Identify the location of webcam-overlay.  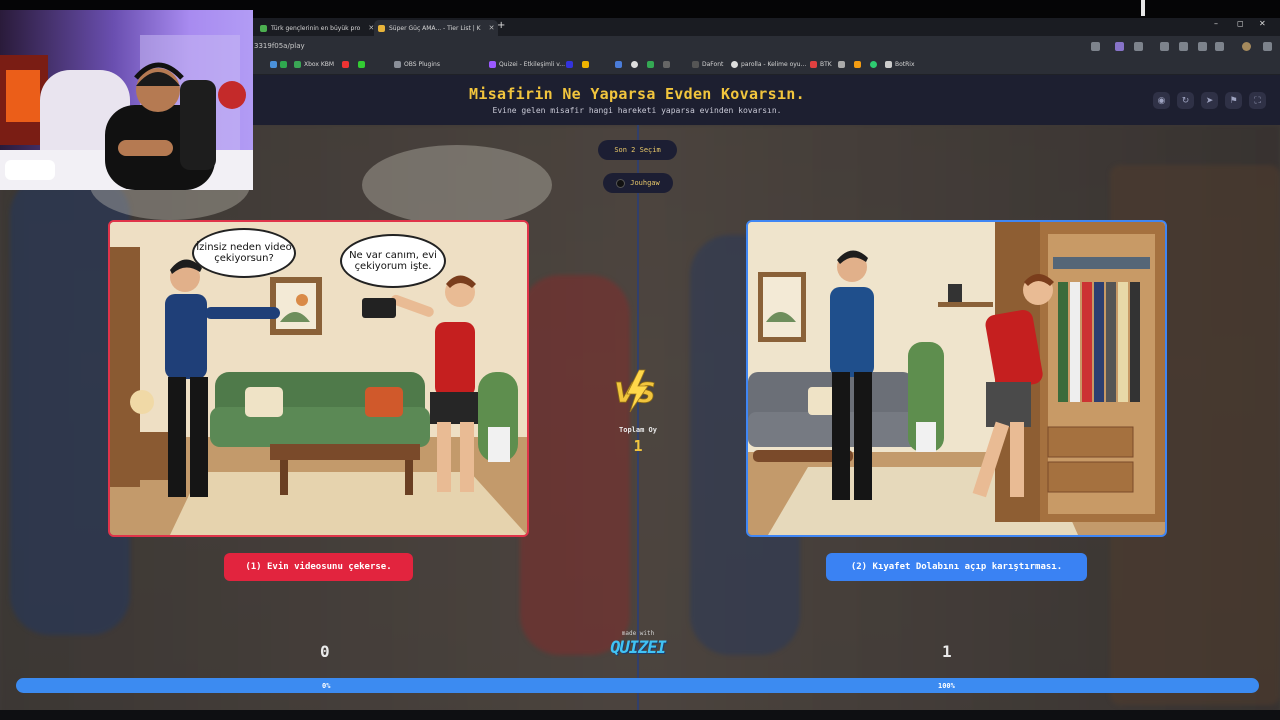
(126, 100).